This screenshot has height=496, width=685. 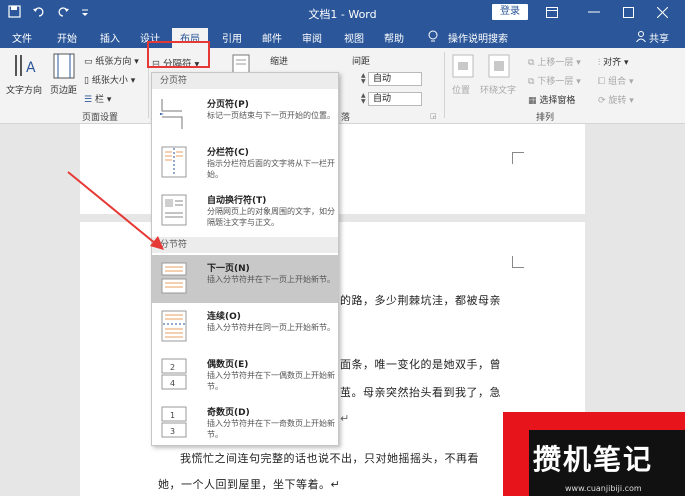 I want to click on menu-item-continuous: 连续(O) 插入分节符并在同一页上开始新节。, so click(x=245, y=327).